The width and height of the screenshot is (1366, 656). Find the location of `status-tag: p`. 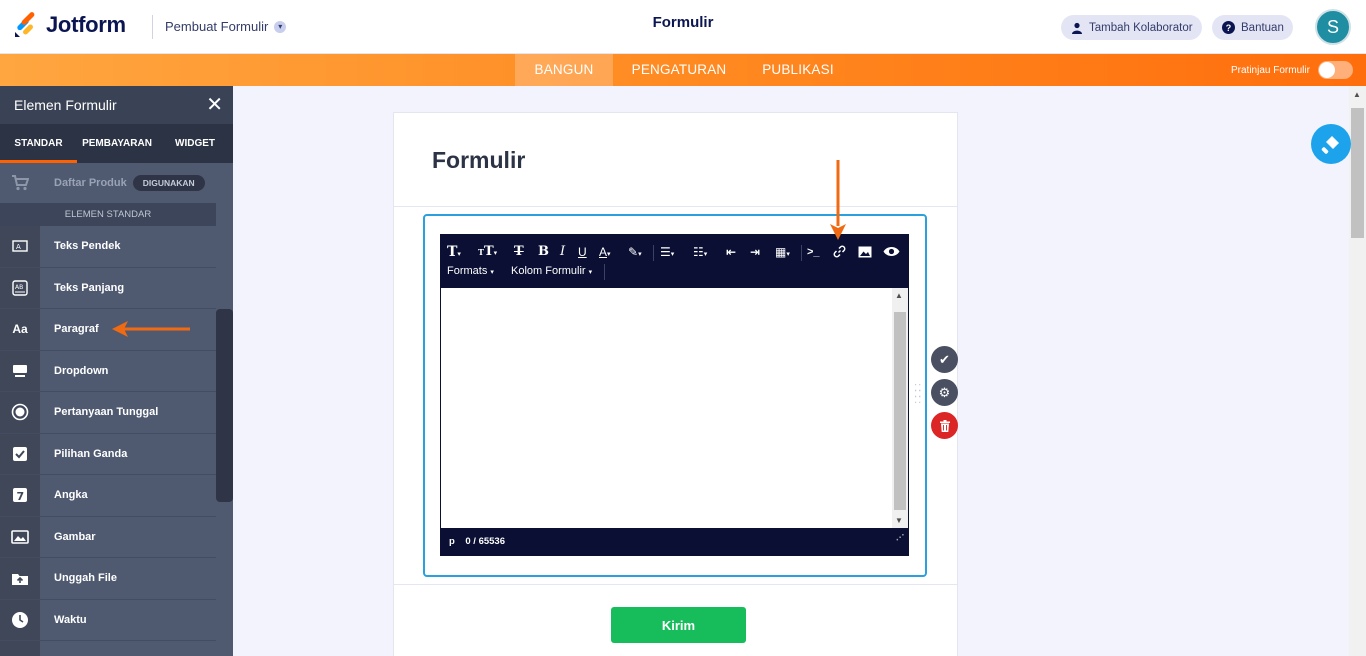

status-tag: p is located at coordinates (452, 541).